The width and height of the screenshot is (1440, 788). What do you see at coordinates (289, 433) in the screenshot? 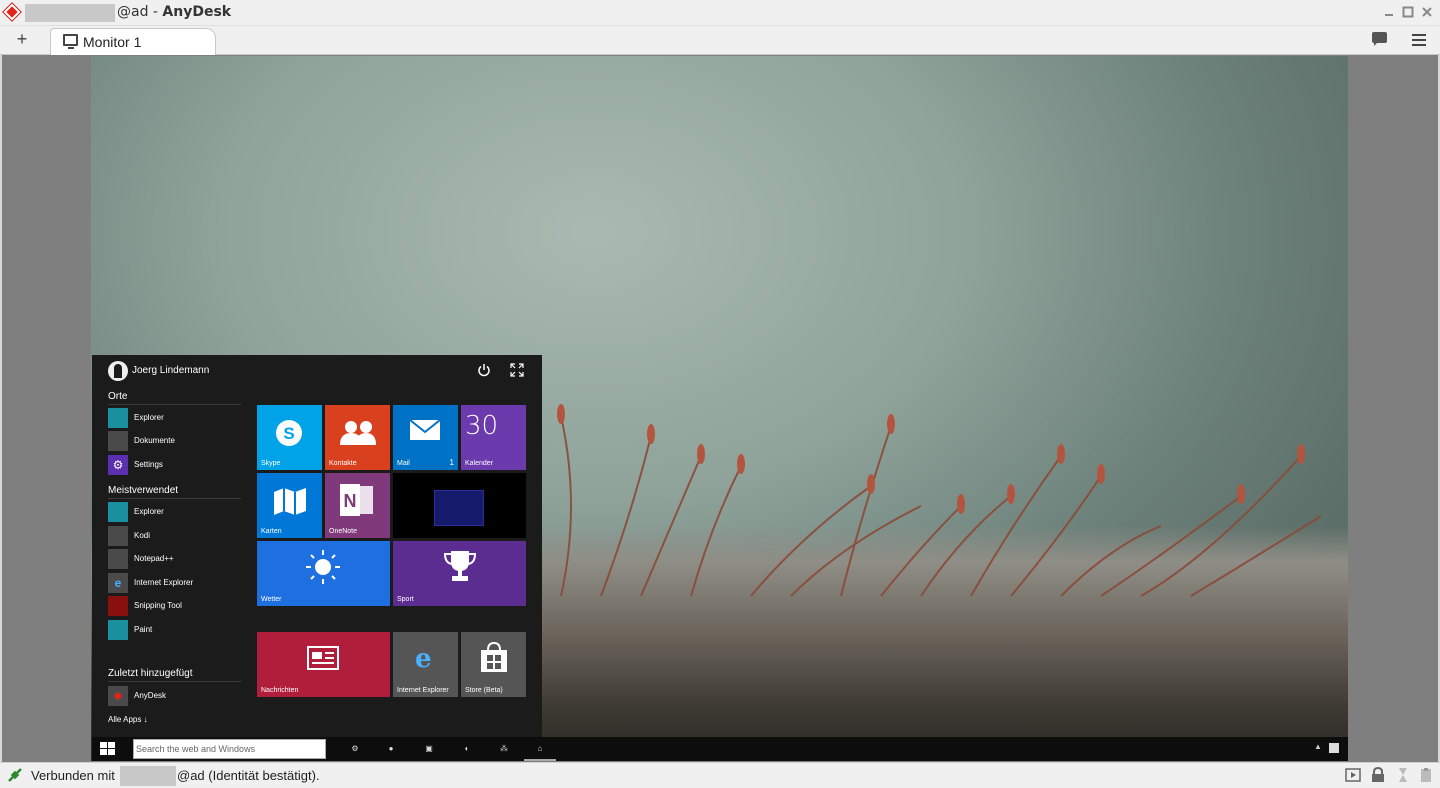
I see `skype-icon: S` at bounding box center [289, 433].